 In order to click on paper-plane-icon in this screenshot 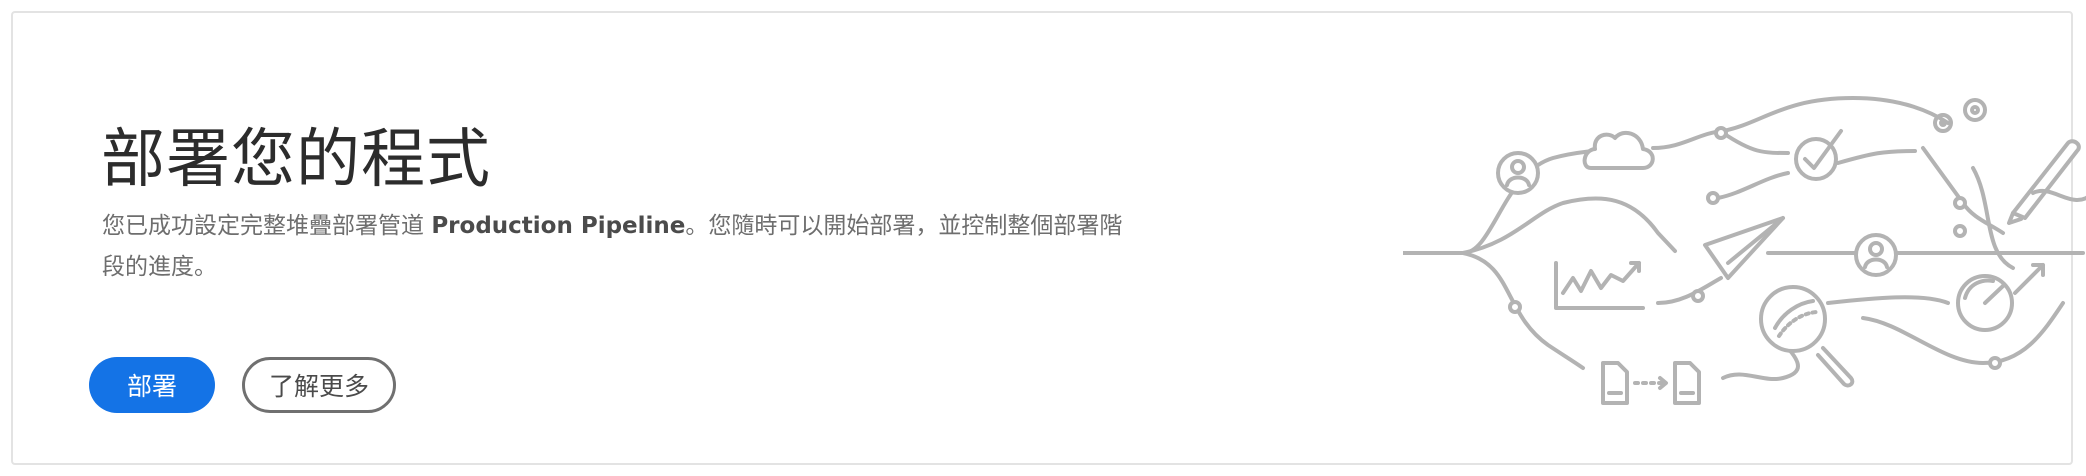, I will do `click(1744, 248)`.